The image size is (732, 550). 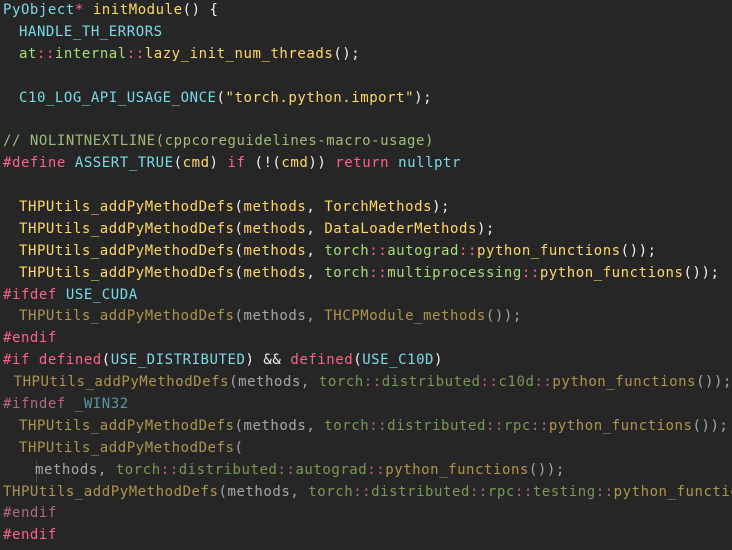 What do you see at coordinates (517, 425) in the screenshot?
I see `code-token: rpc` at bounding box center [517, 425].